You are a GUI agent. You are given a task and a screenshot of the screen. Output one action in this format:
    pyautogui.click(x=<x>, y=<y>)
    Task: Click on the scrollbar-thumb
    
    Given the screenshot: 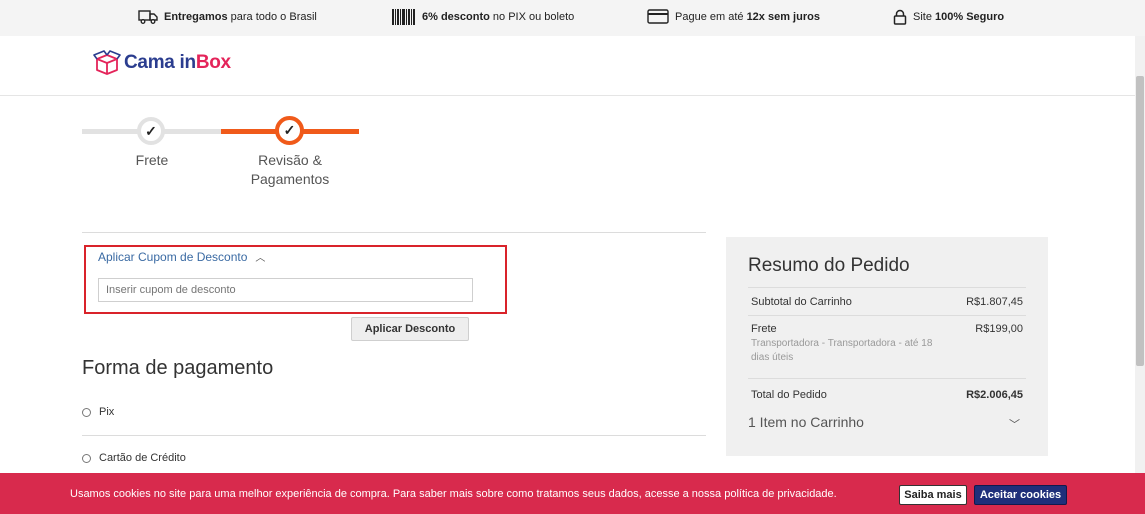 What is the action you would take?
    pyautogui.click(x=1140, y=221)
    